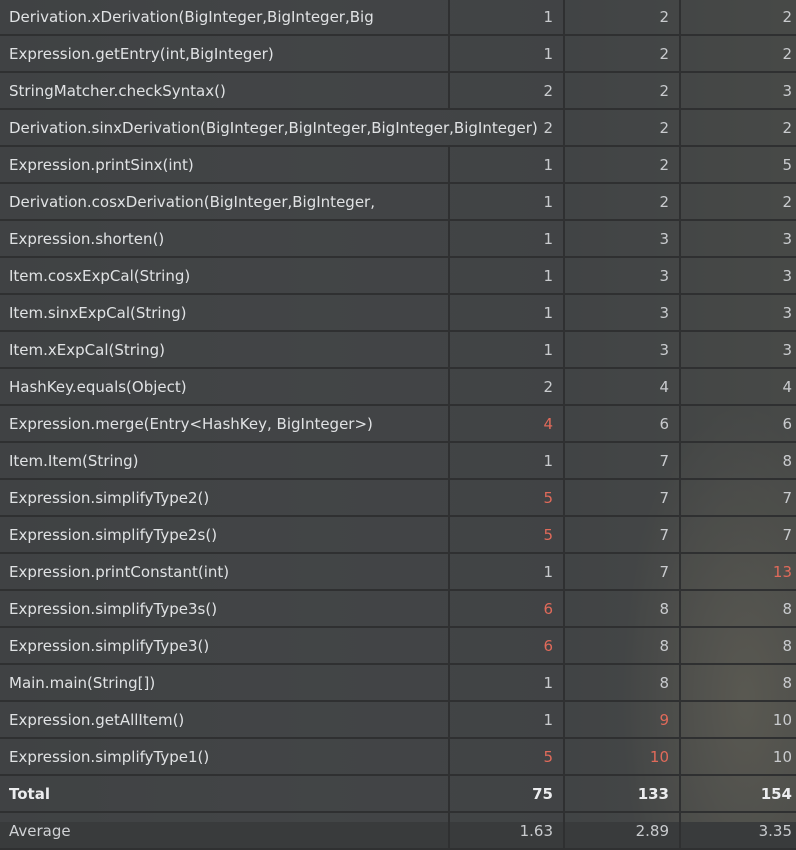  Describe the element at coordinates (507, 91) in the screenshot. I see `metric-1-cell: 2` at that location.